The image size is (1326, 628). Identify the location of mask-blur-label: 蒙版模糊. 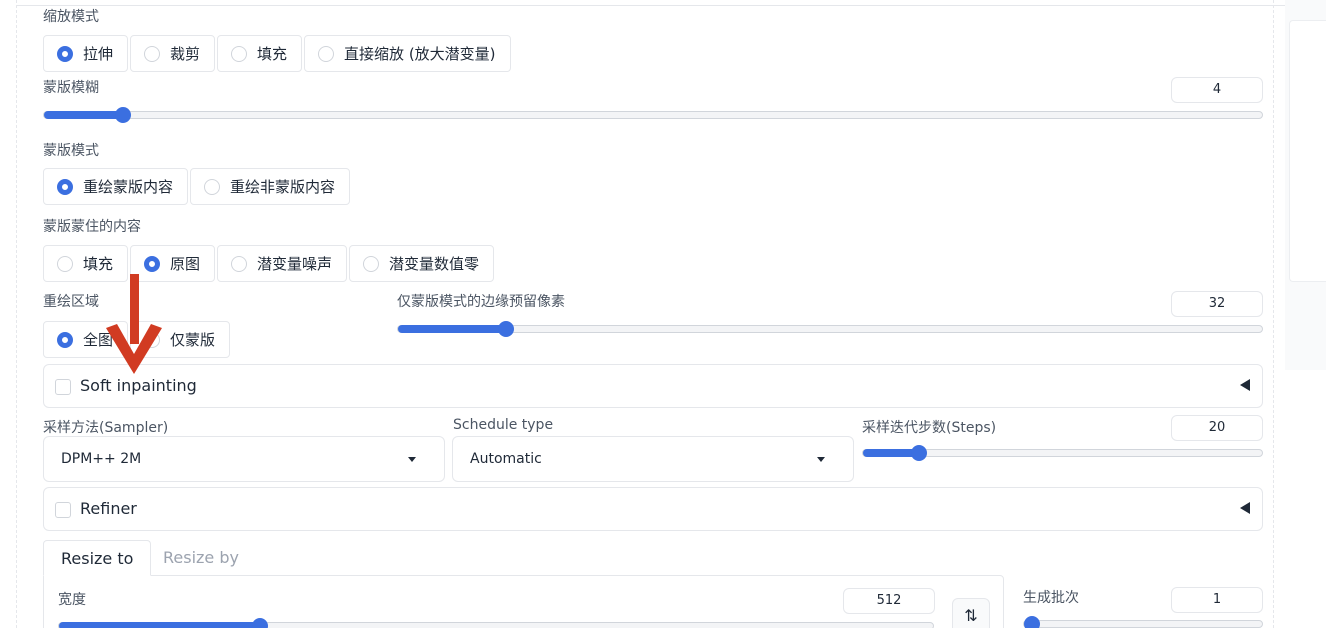
(71, 88).